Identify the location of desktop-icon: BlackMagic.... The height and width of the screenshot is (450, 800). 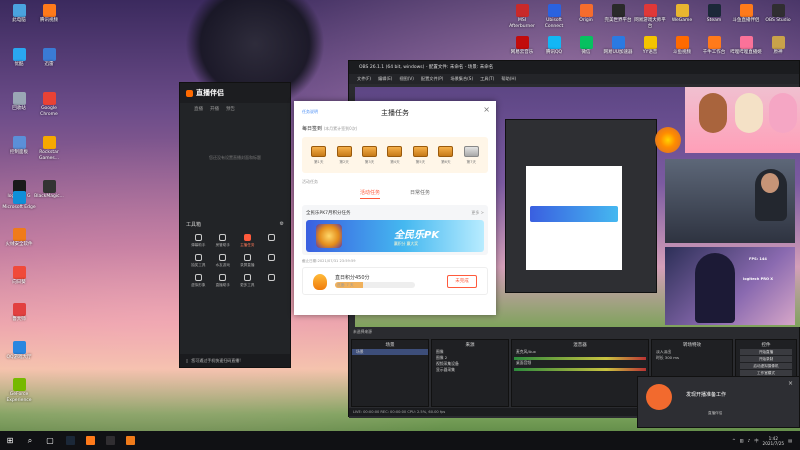
(49, 190).